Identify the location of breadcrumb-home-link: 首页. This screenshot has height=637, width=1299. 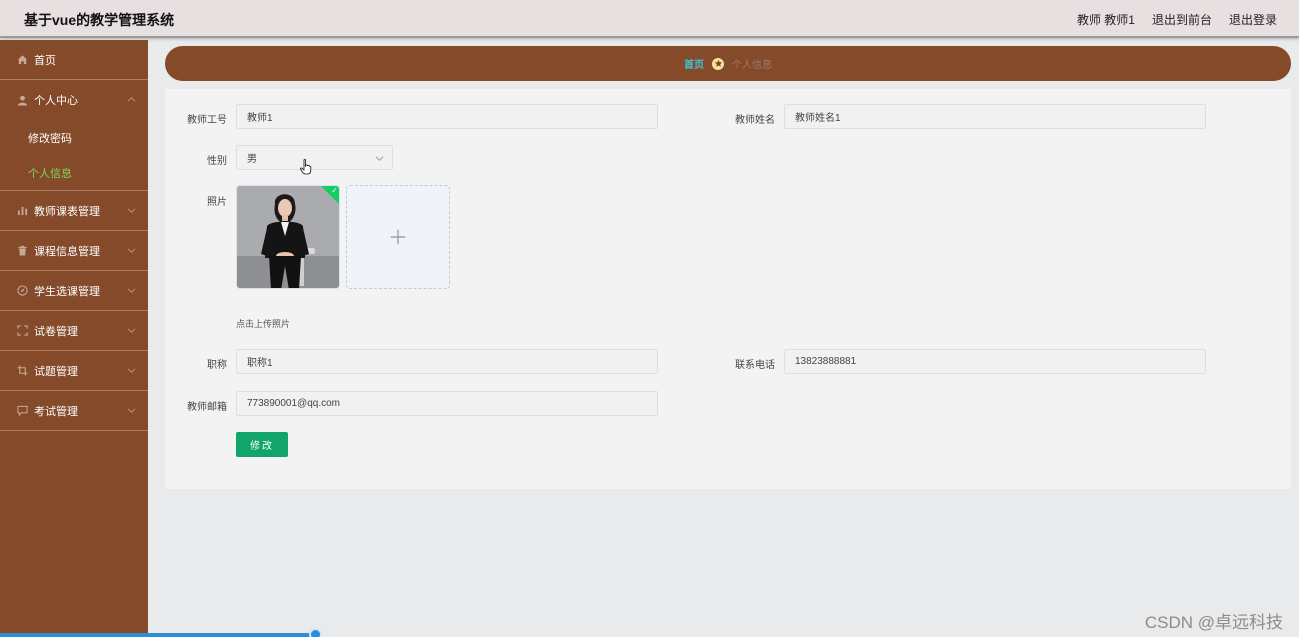
(694, 63).